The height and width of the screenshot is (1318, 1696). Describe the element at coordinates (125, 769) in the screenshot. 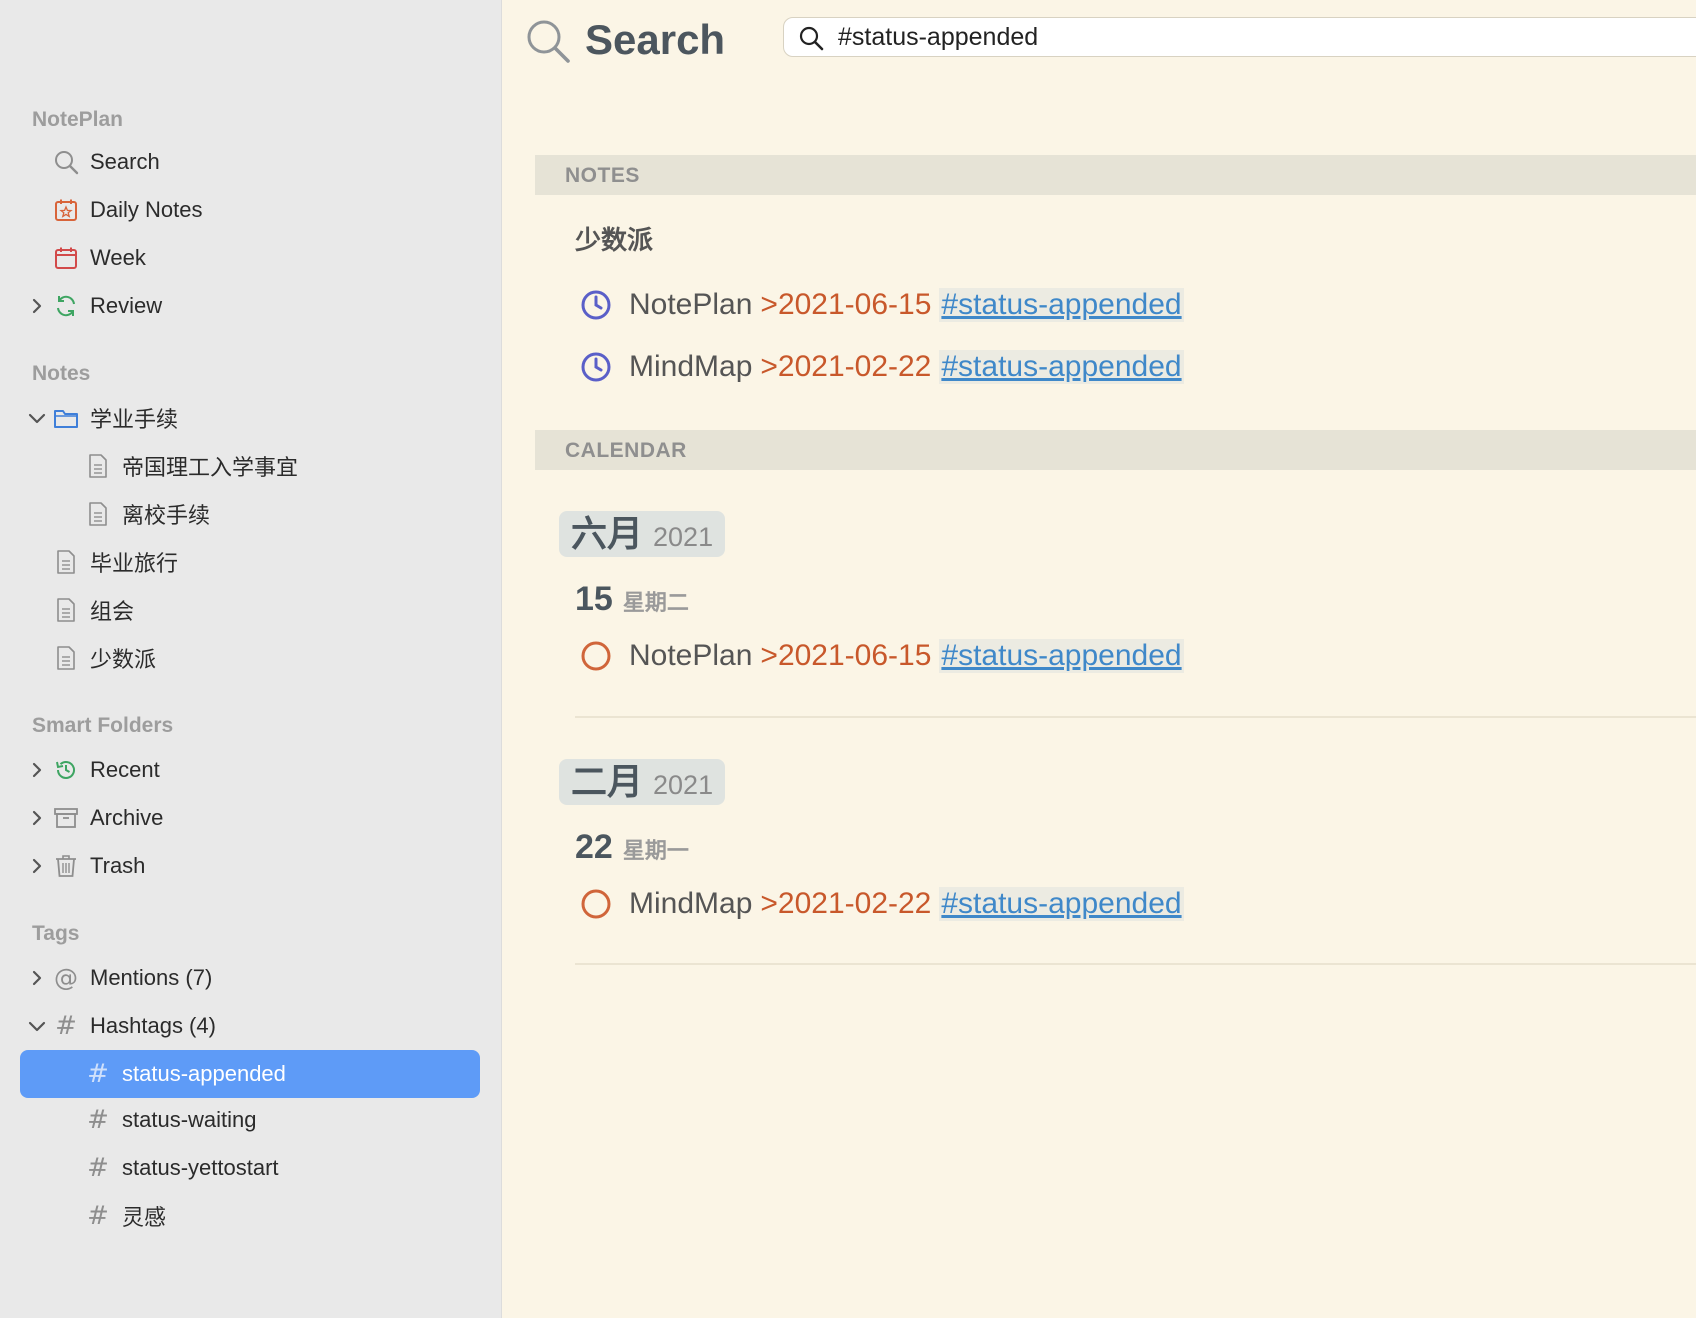

I see `sidebar-item-label: Recent` at that location.